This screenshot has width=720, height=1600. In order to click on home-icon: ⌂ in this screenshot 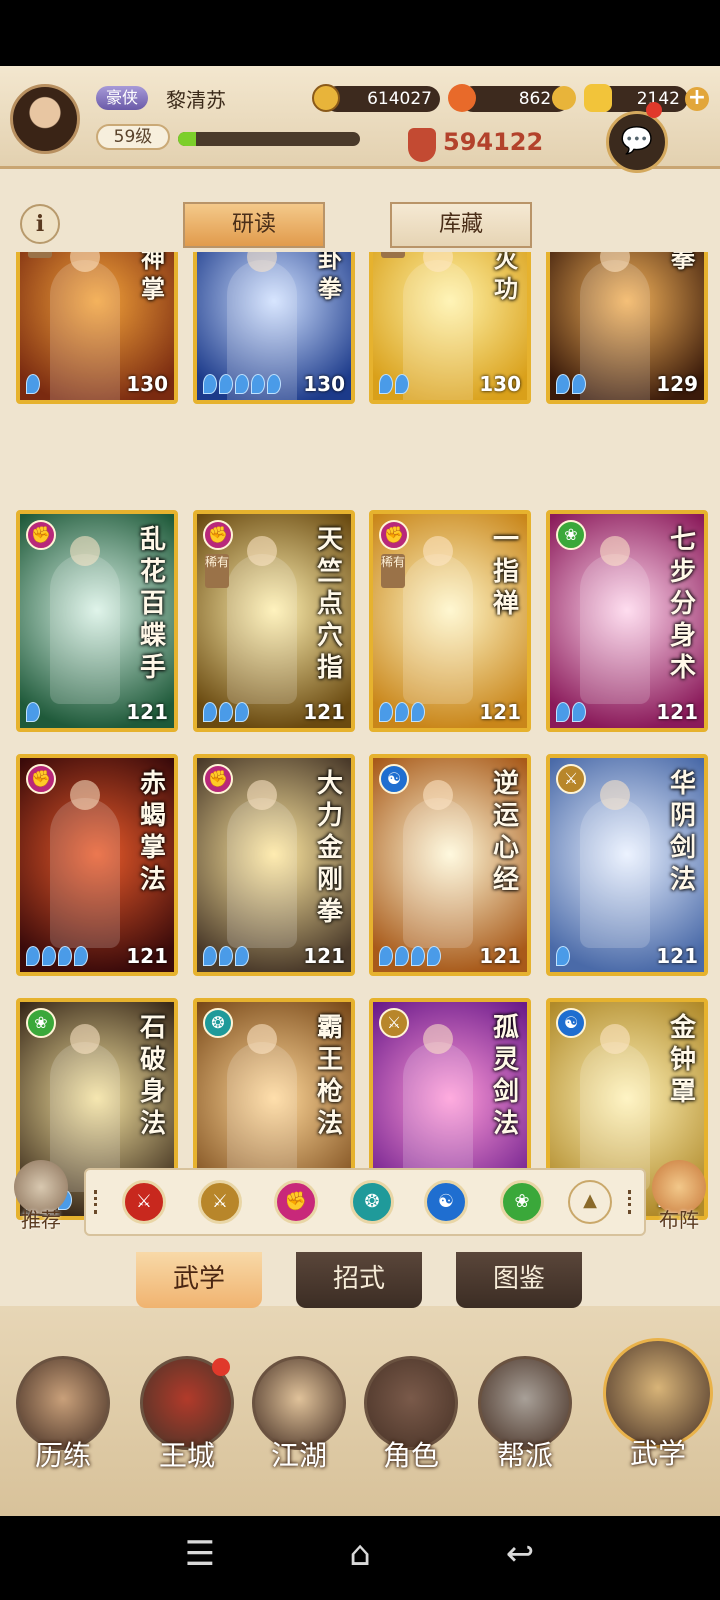, I will do `click(360, 1554)`.